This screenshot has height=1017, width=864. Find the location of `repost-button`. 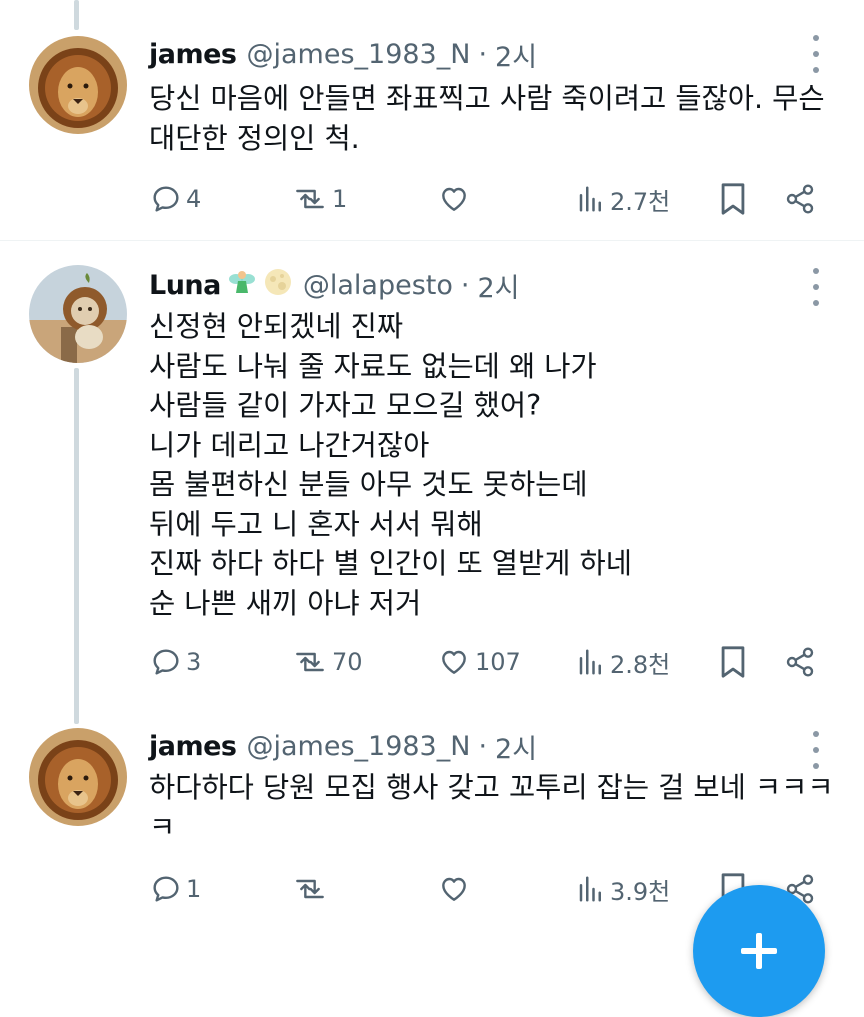

repost-button is located at coordinates (312, 889).